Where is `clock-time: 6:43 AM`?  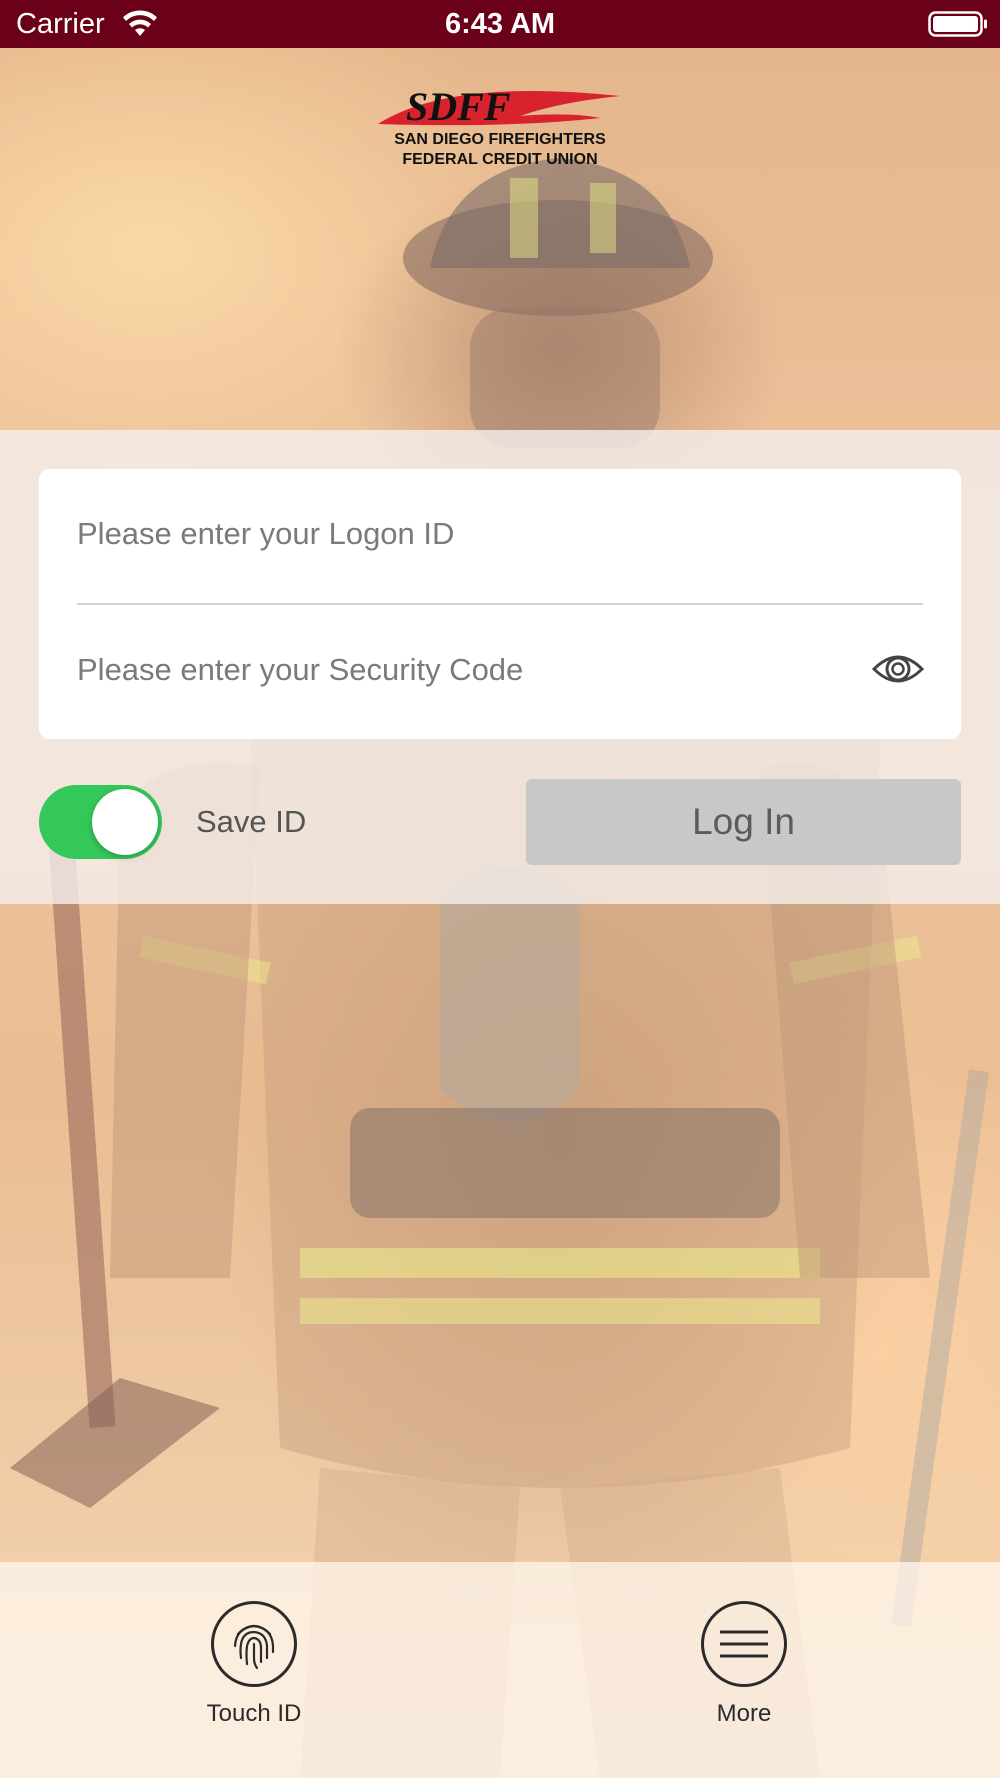 clock-time: 6:43 AM is located at coordinates (500, 24).